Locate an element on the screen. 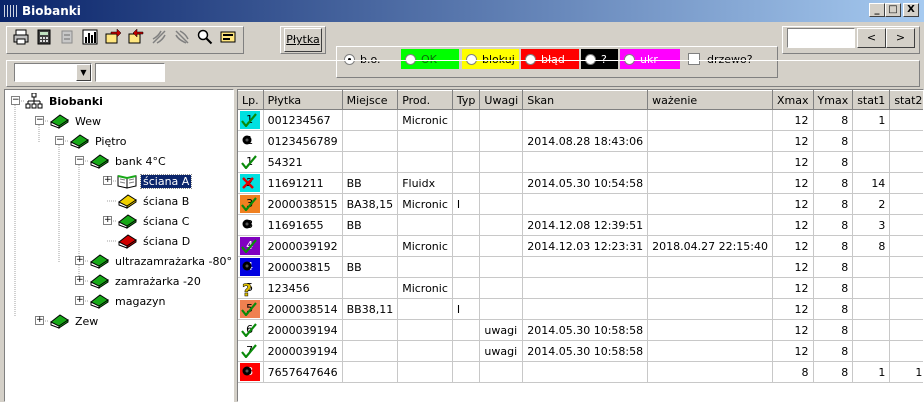 The width and height of the screenshot is (924, 402). table-row: 5 2000038514 BB38,11 I 12 8 is located at coordinates (580, 309).